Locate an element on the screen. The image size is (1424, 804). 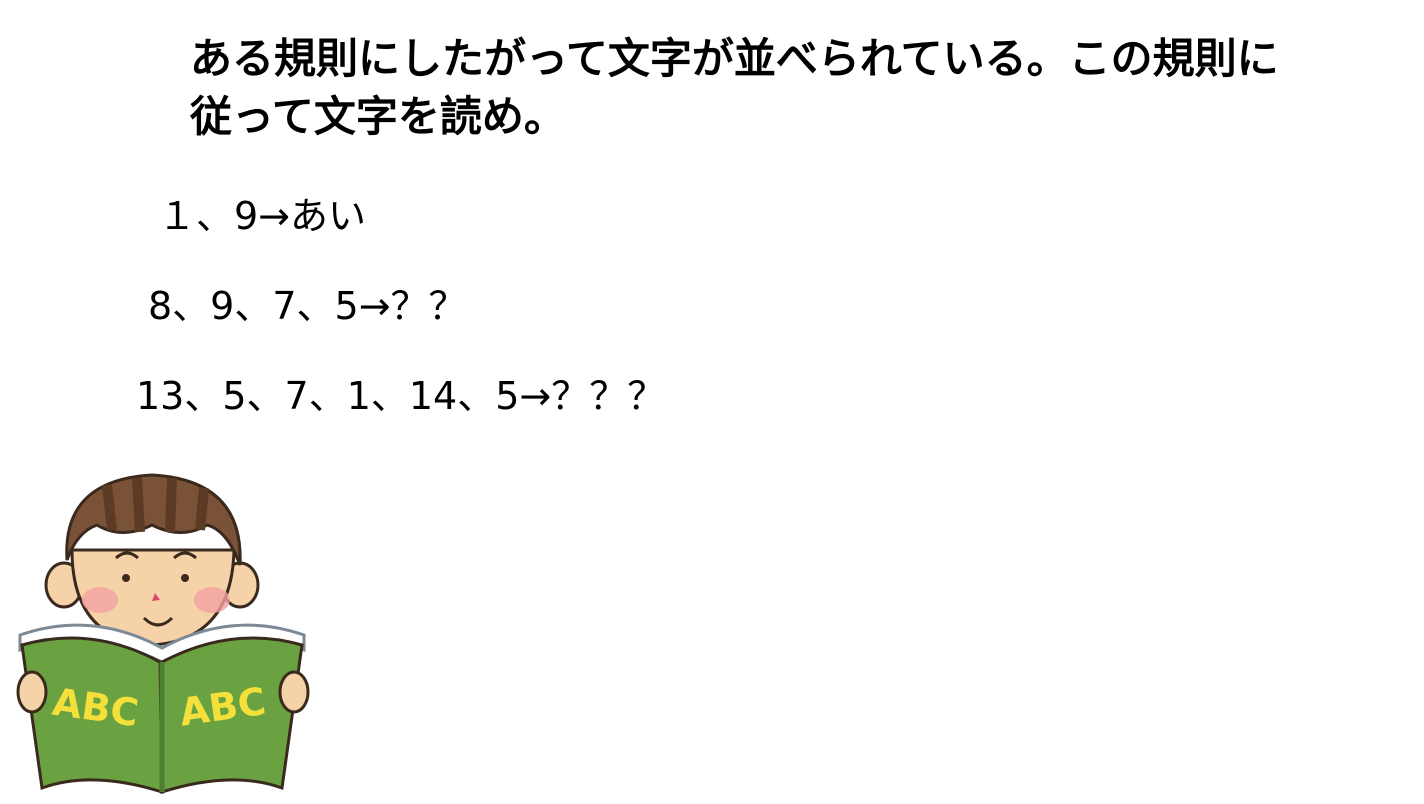
right-cheek is located at coordinates (212, 600).